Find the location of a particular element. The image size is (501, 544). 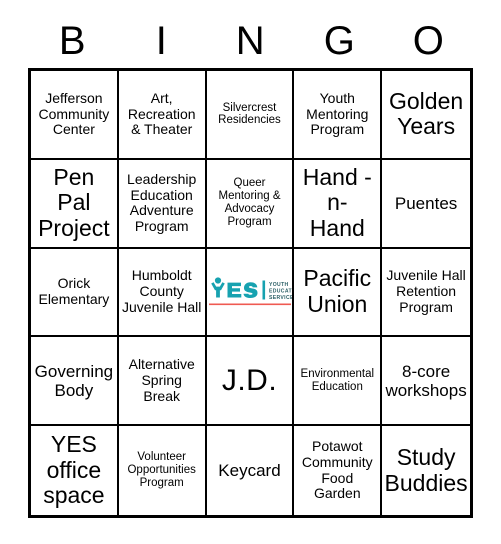

bingo-cell-label: Golden Years is located at coordinates (426, 113).